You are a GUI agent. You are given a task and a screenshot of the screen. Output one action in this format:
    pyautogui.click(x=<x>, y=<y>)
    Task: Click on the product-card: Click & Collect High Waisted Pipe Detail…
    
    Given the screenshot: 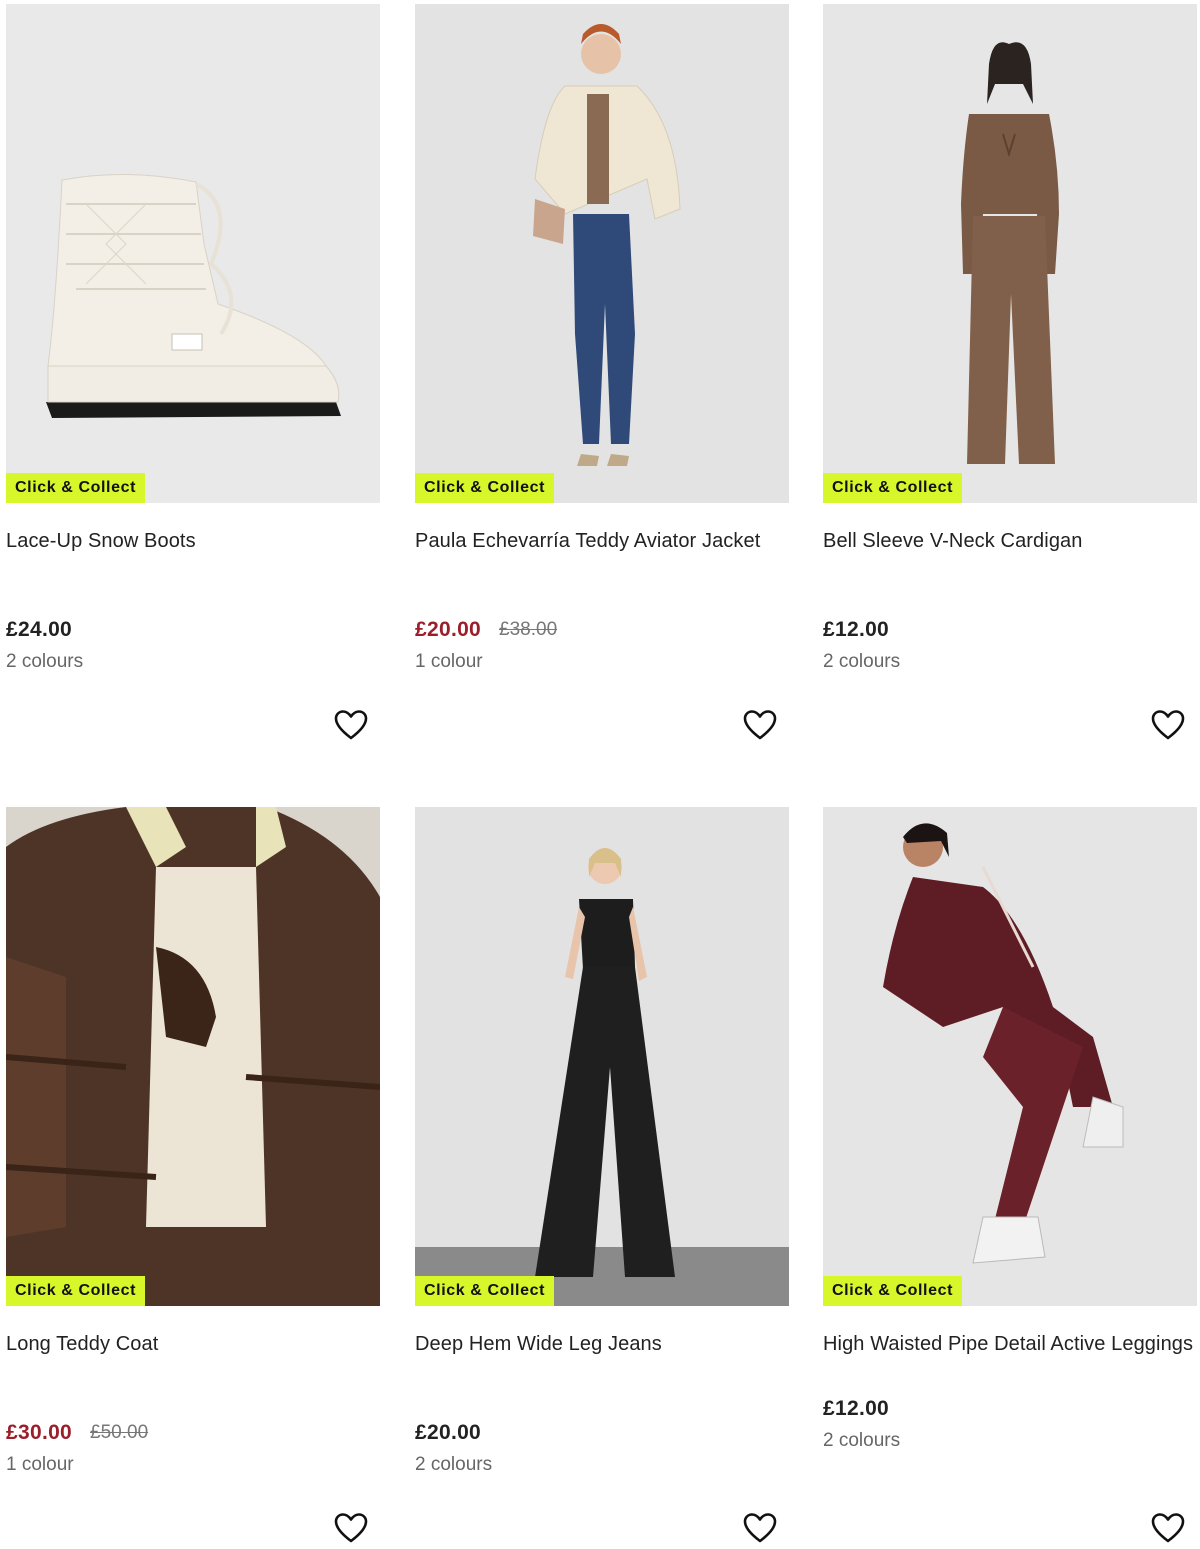 What is the action you would take?
    pyautogui.click(x=1010, y=1175)
    